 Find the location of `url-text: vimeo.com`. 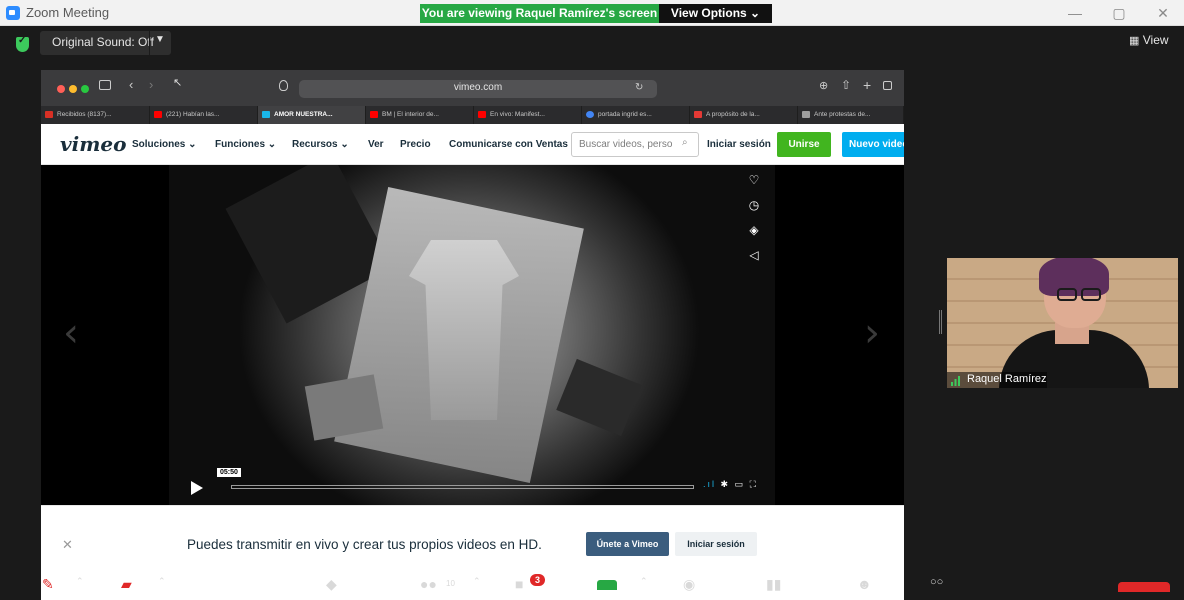

url-text: vimeo.com is located at coordinates (478, 87).